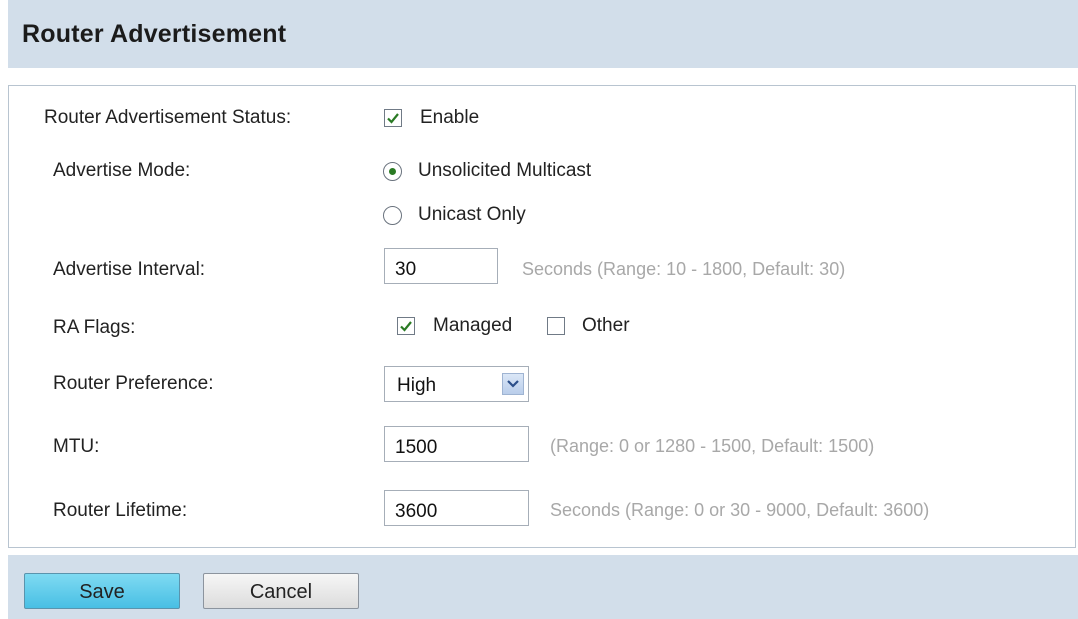 This screenshot has height=619, width=1078. I want to click on advertise-mode-label: Advertise Mode:, so click(122, 170).